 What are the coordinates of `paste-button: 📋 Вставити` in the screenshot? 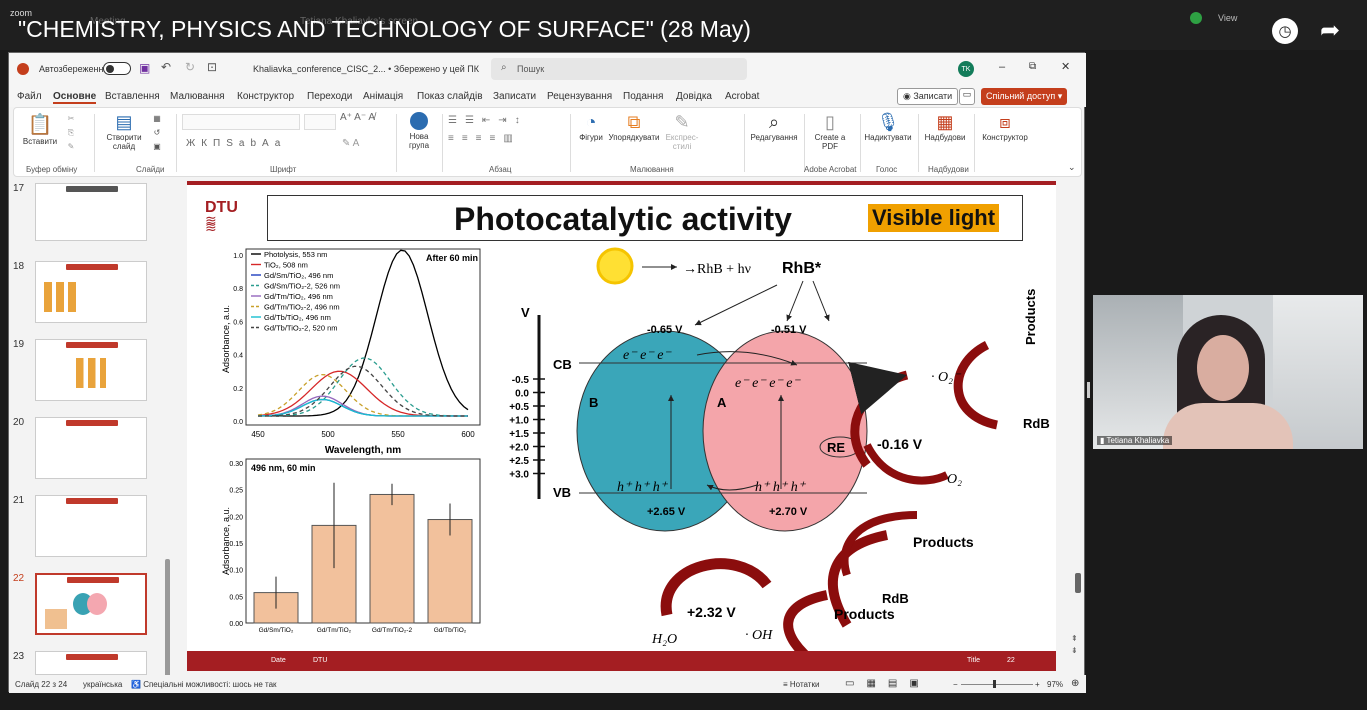 It's located at (40, 129).